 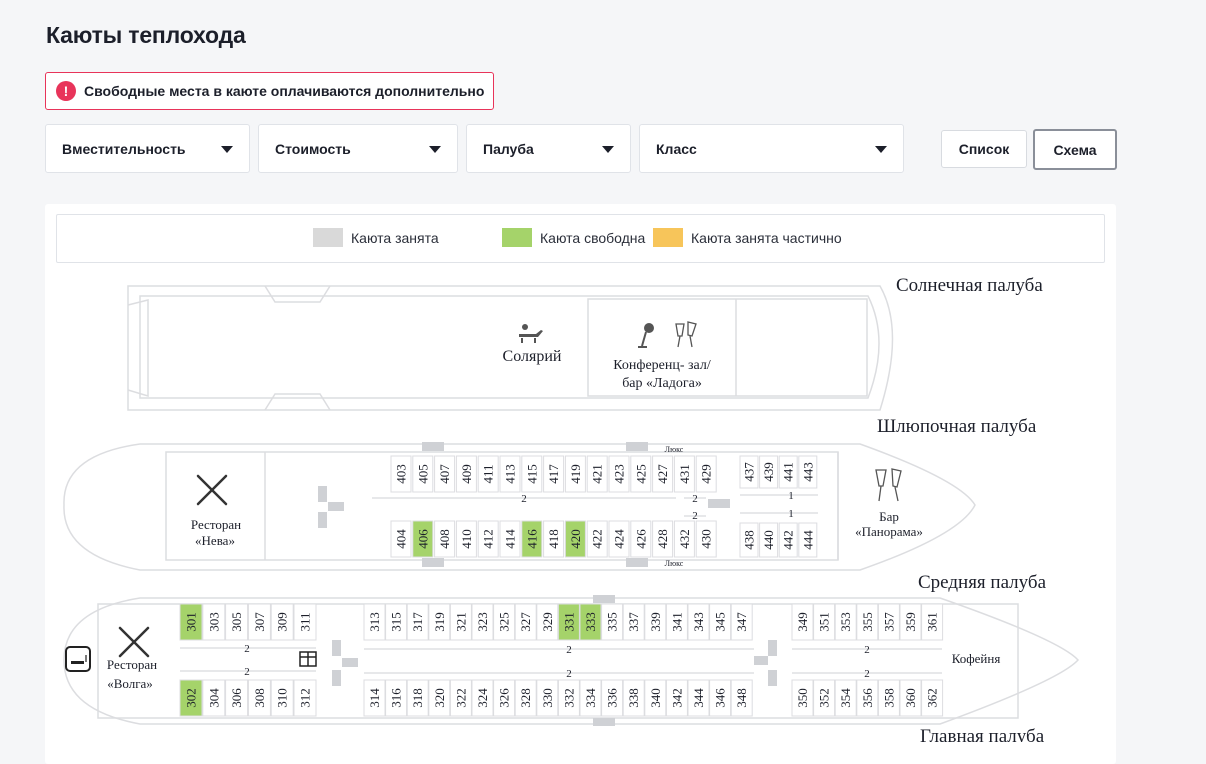 What do you see at coordinates (706, 474) in the screenshot?
I see `cabin-429: 429` at bounding box center [706, 474].